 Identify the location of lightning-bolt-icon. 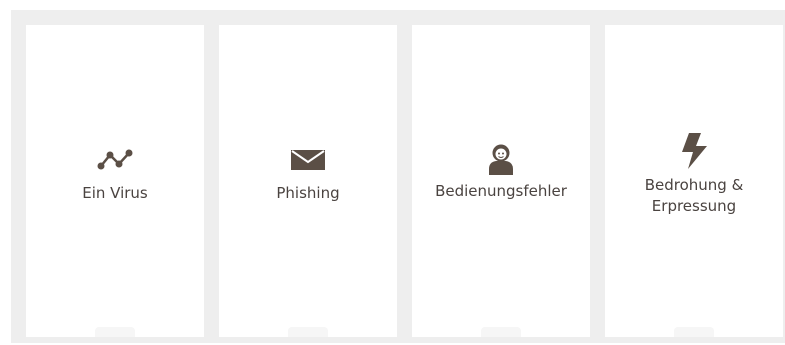
(694, 151).